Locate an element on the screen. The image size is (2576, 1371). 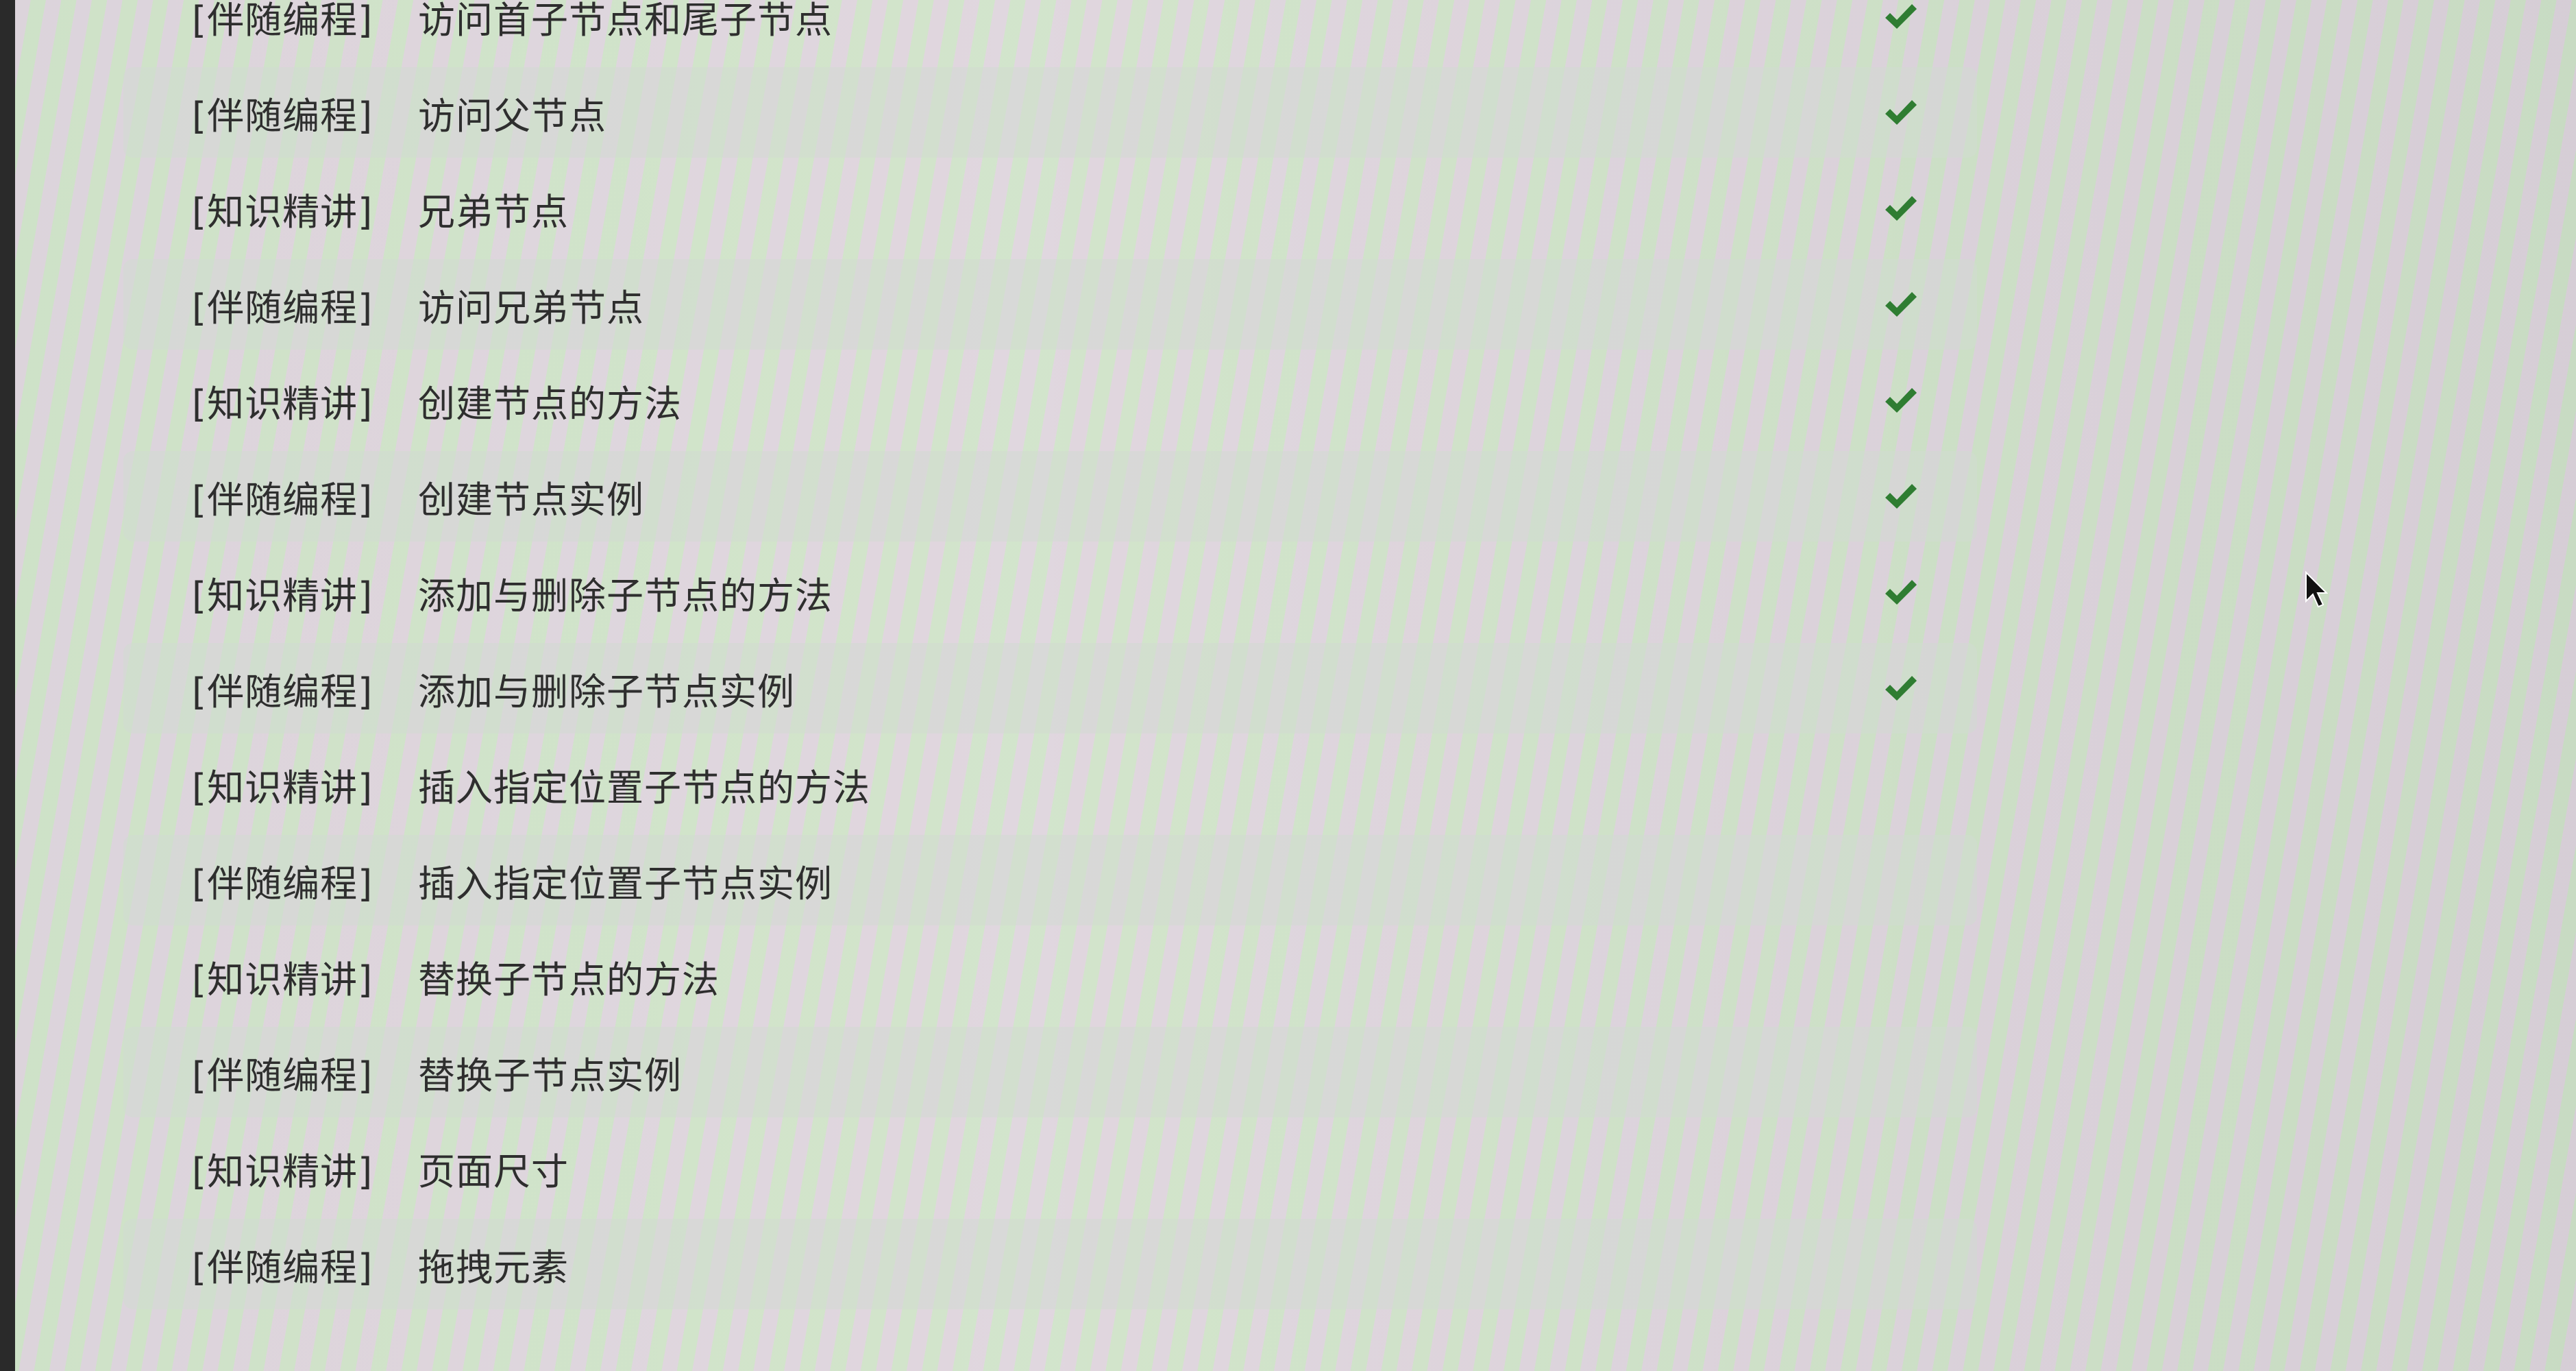
lesson-title: 访问兄弟节点 is located at coordinates (531, 308).